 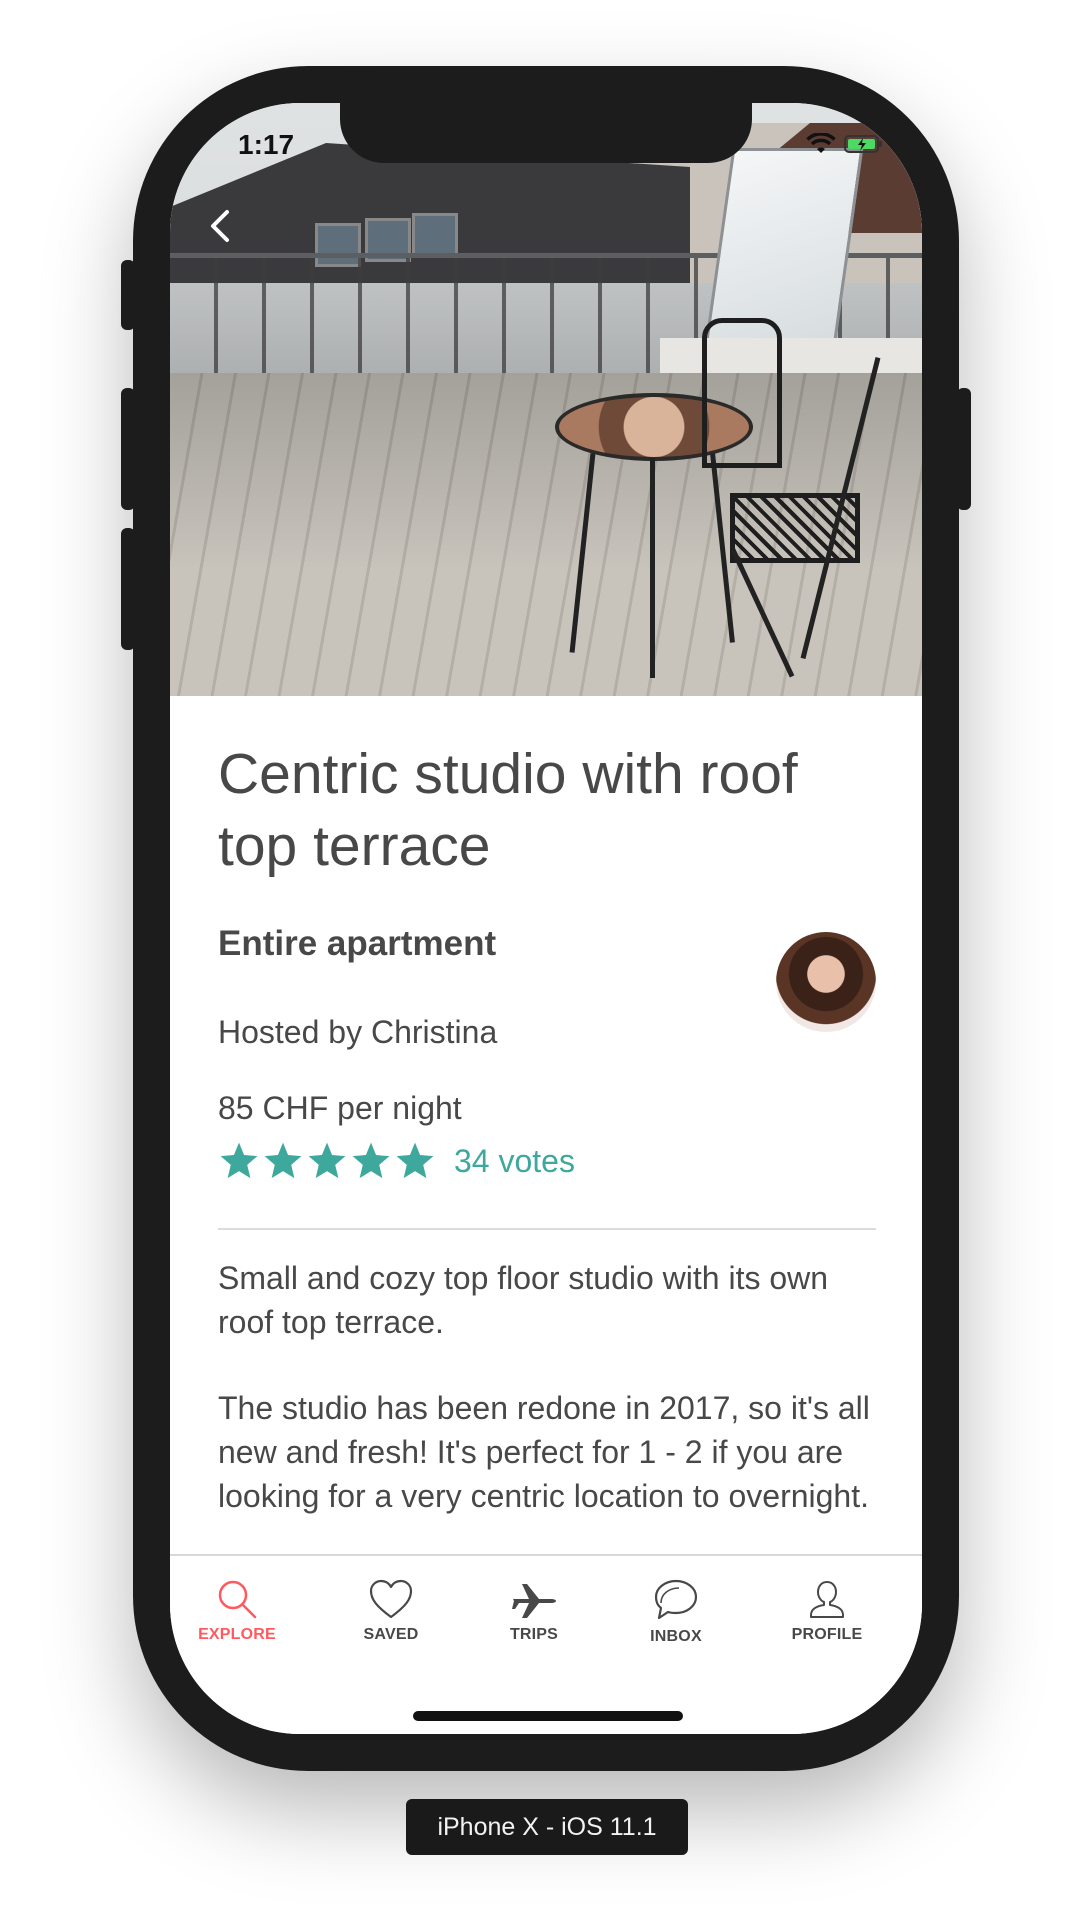 I want to click on status-time: 1:17, so click(x=266, y=144).